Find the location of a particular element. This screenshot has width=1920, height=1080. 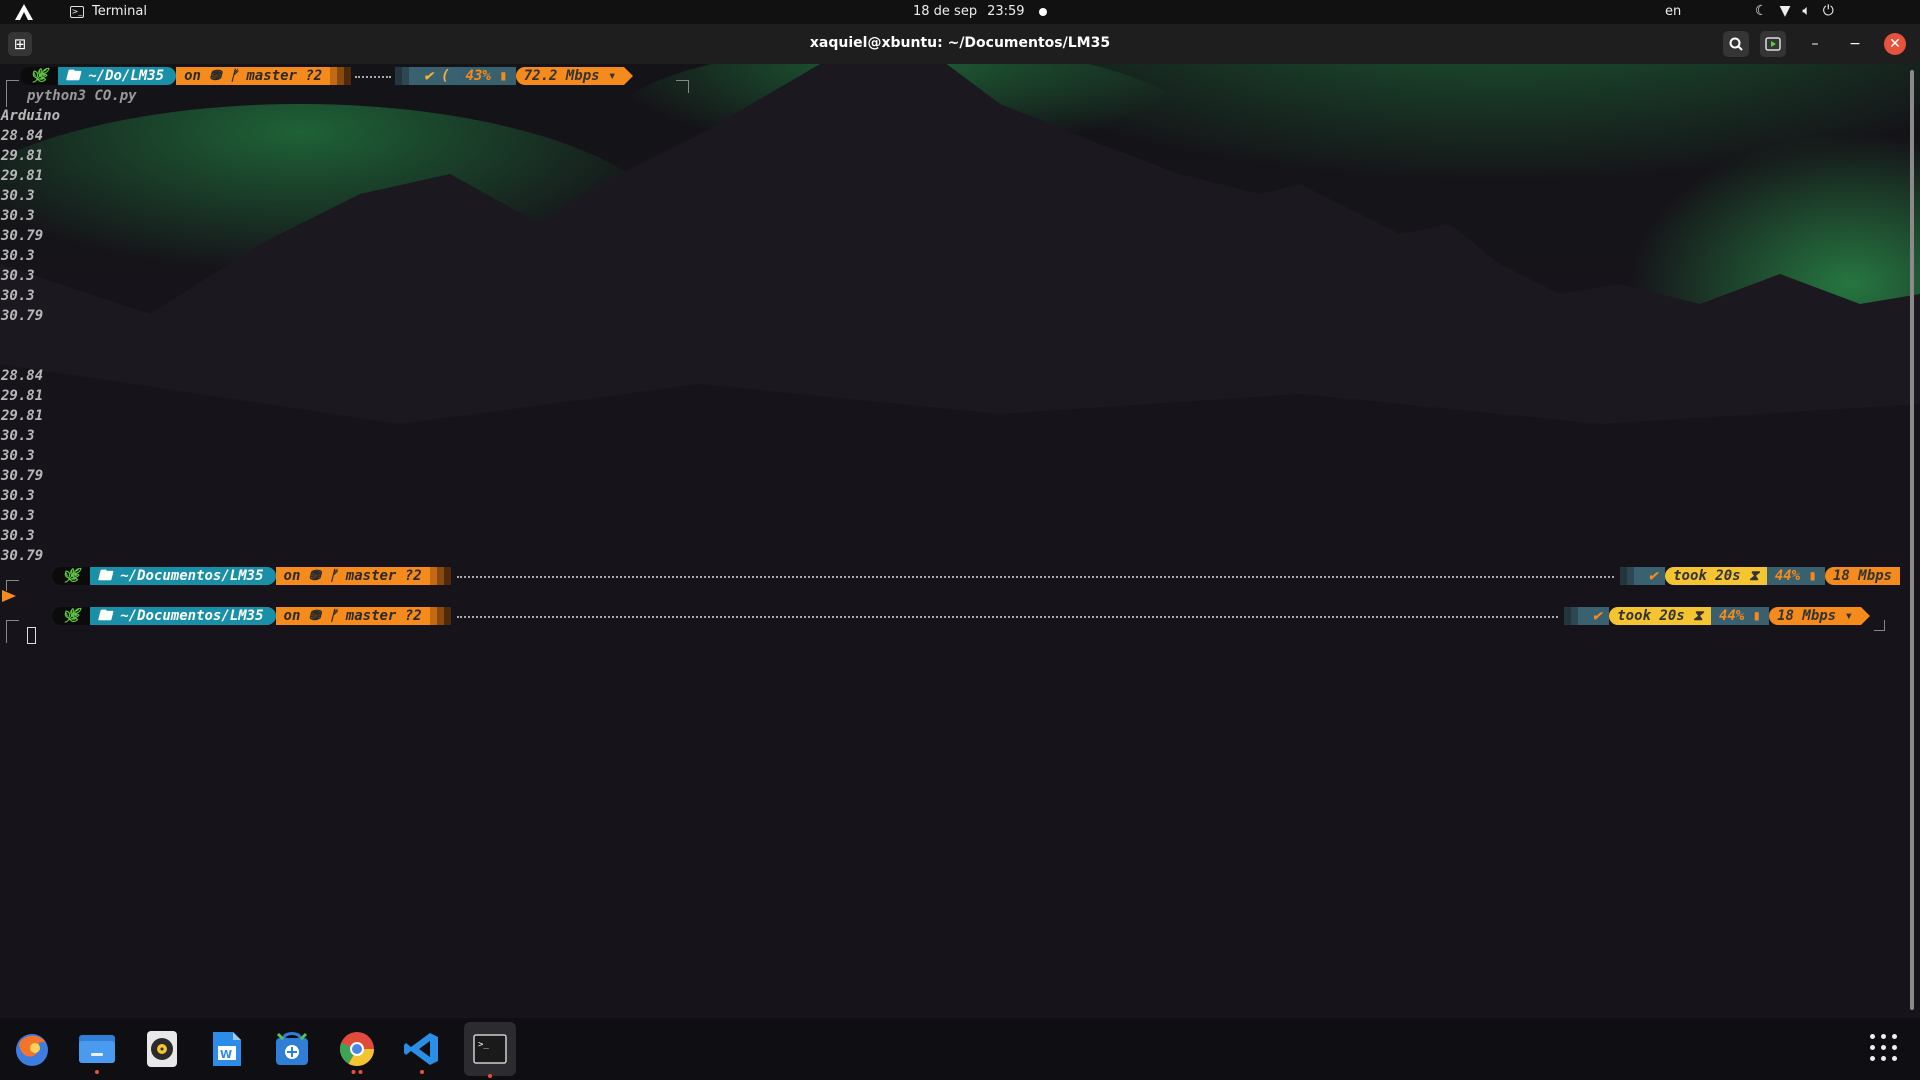

activities-terminal: >_ Terminal is located at coordinates (108, 11).